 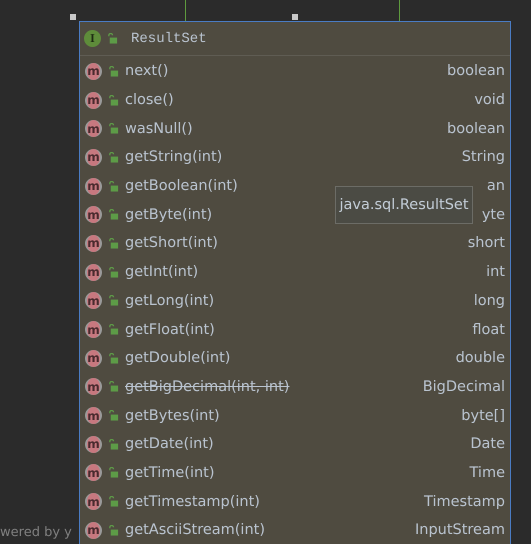 I want to click on return-type: double, so click(x=480, y=358).